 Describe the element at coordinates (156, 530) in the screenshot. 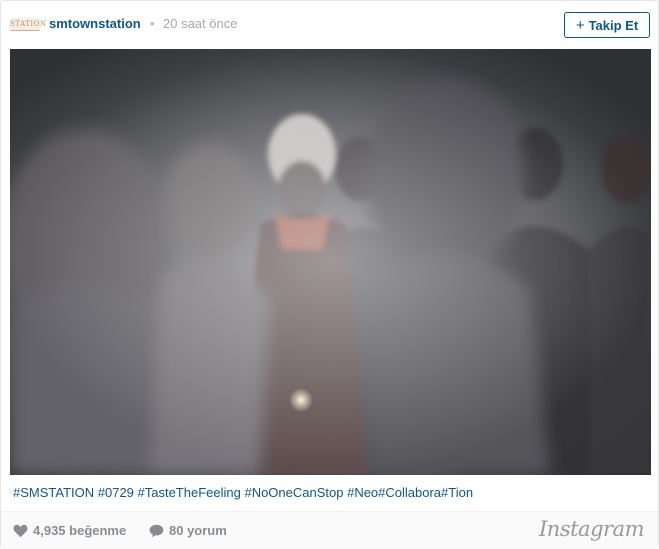

I see `speech-bubble-icon` at that location.